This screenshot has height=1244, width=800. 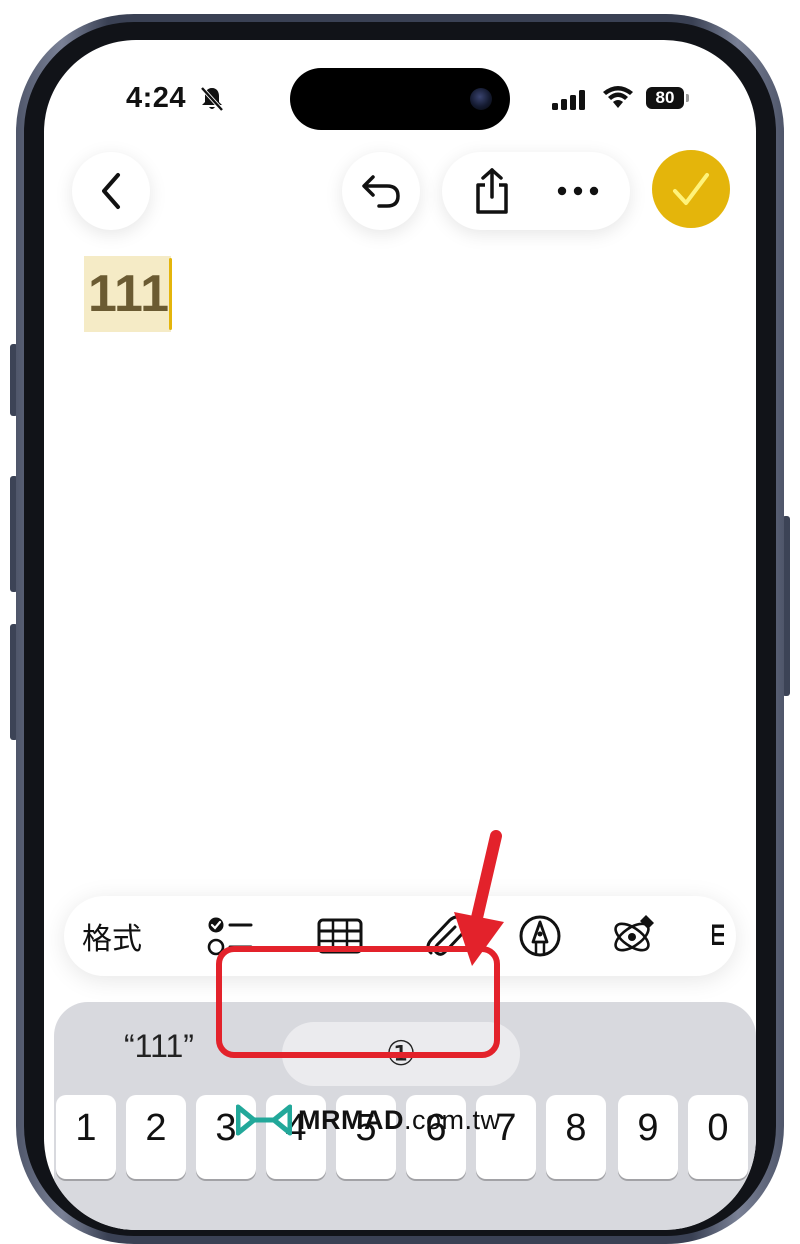 What do you see at coordinates (718, 936) in the screenshot?
I see `toolbar-item-truncated: E` at bounding box center [718, 936].